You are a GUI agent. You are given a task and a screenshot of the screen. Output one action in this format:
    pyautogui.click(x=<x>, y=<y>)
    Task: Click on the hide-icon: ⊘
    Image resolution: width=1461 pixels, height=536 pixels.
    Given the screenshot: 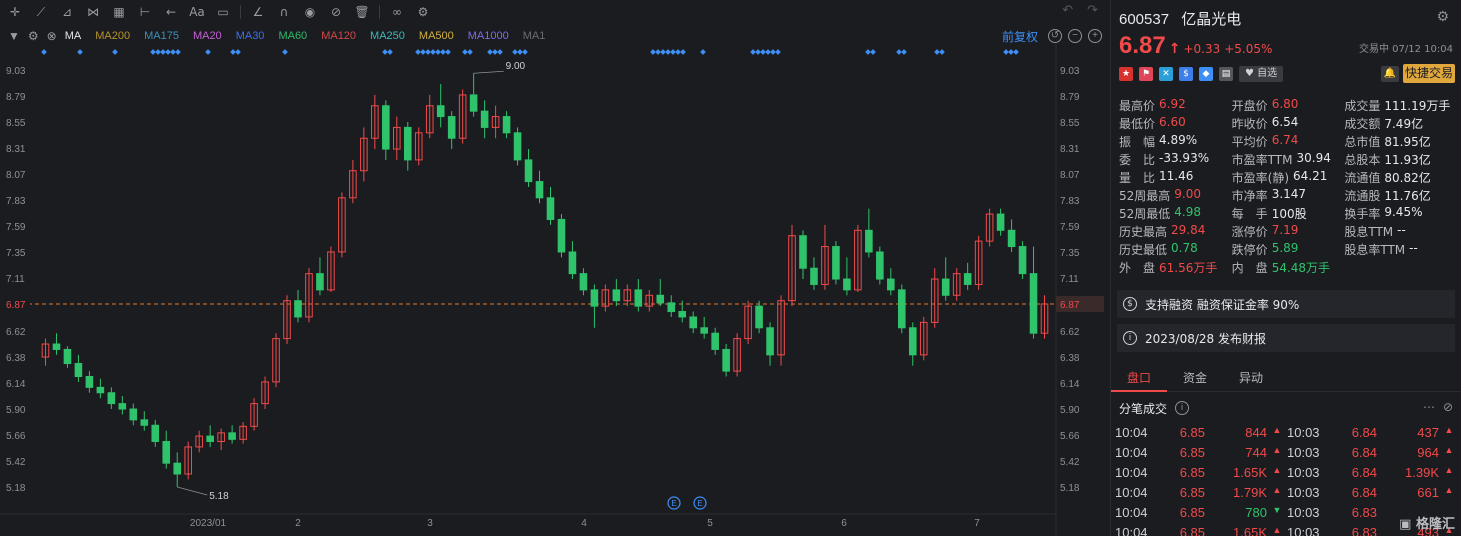 What is the action you would take?
    pyautogui.click(x=336, y=12)
    